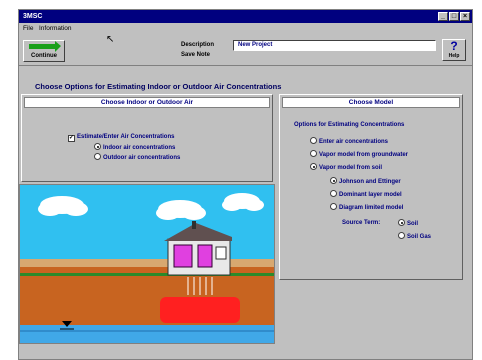  What do you see at coordinates (196, 55) in the screenshot?
I see `session-label: Save Note` at bounding box center [196, 55].